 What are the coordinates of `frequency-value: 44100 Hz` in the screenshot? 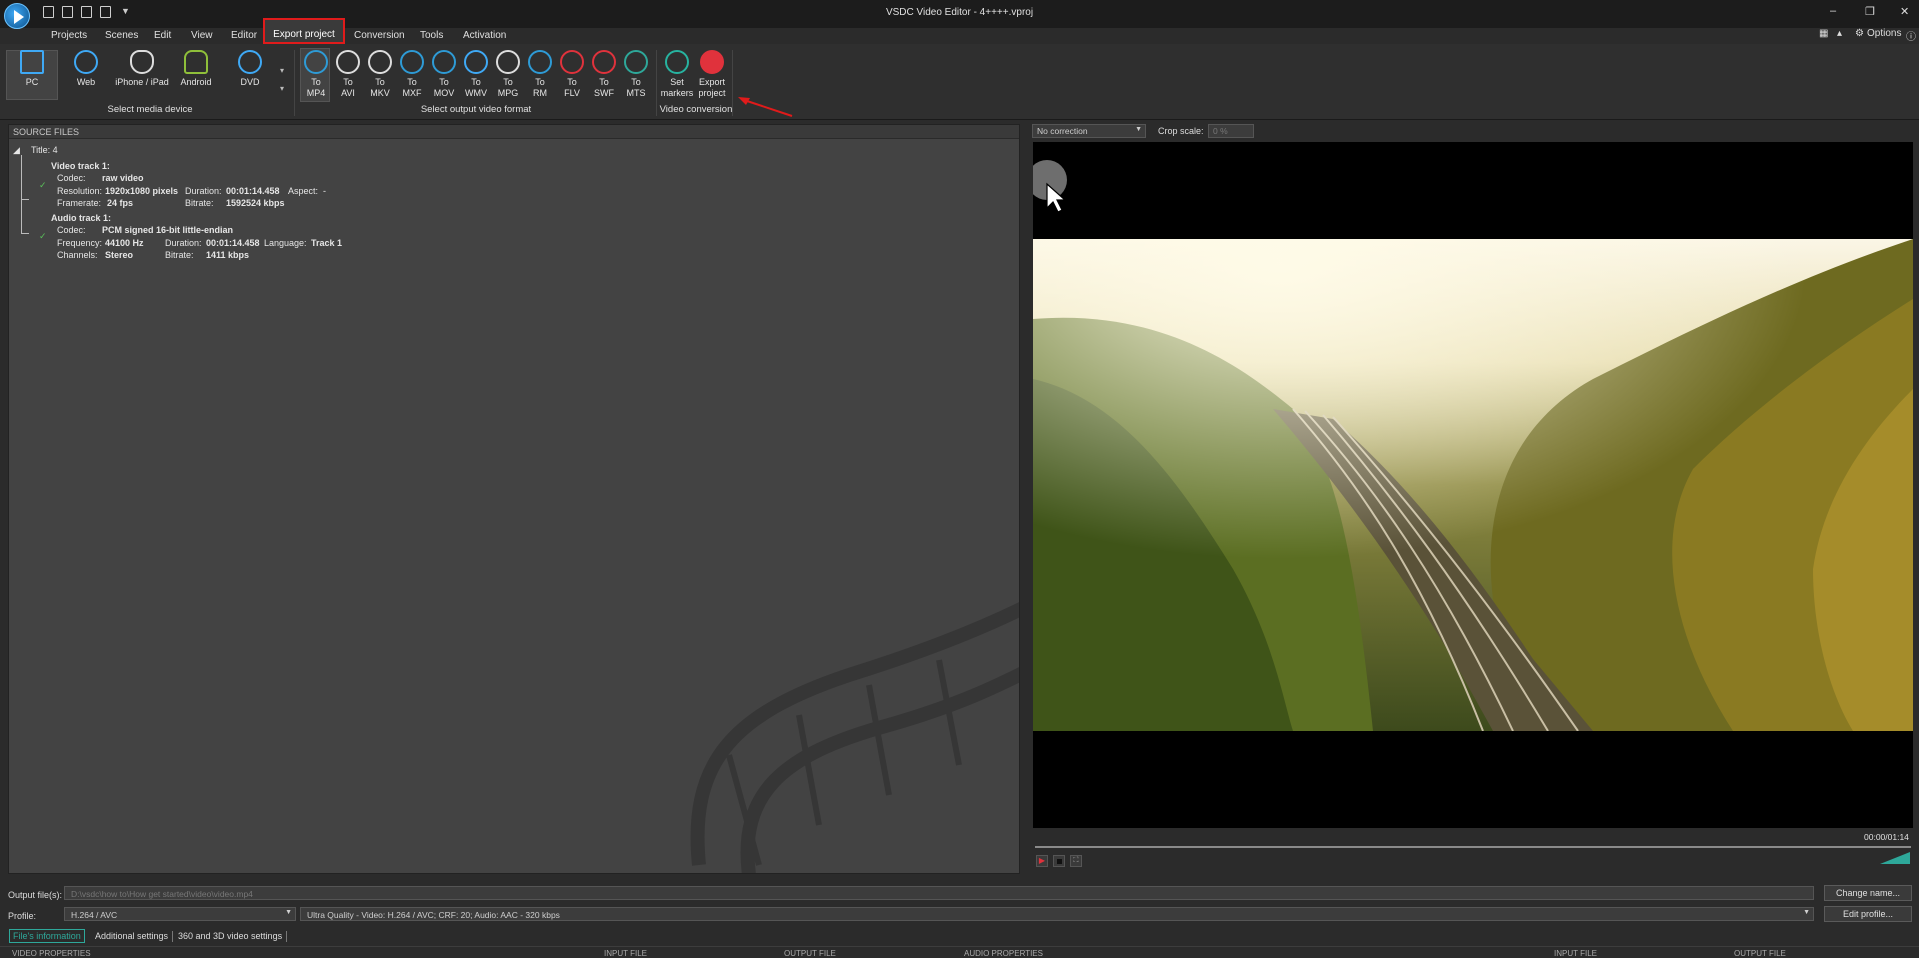 It's located at (124, 243).